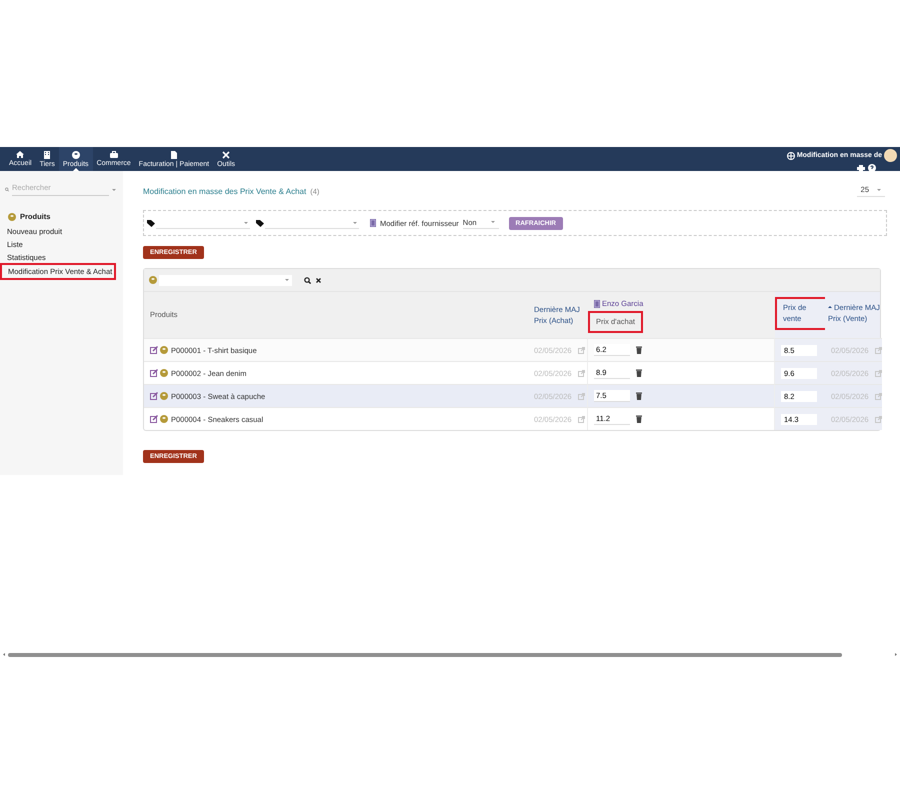 The height and width of the screenshot is (800, 900). I want to click on briefcase-icon, so click(114, 154).